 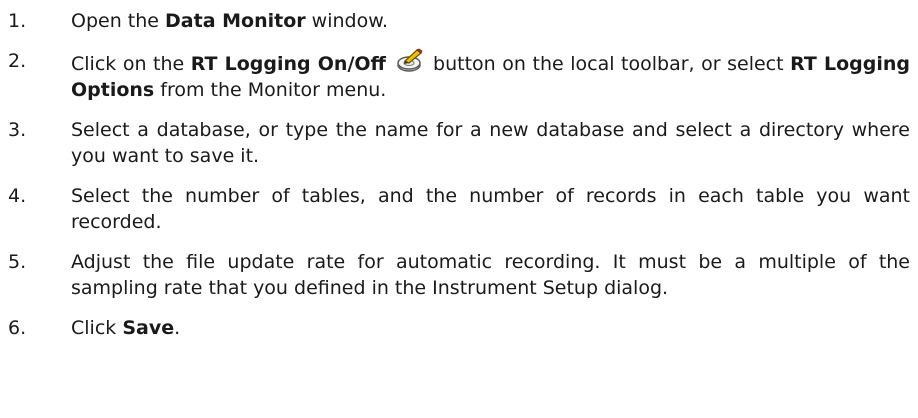 I want to click on step-text: Click, so click(x=97, y=328).